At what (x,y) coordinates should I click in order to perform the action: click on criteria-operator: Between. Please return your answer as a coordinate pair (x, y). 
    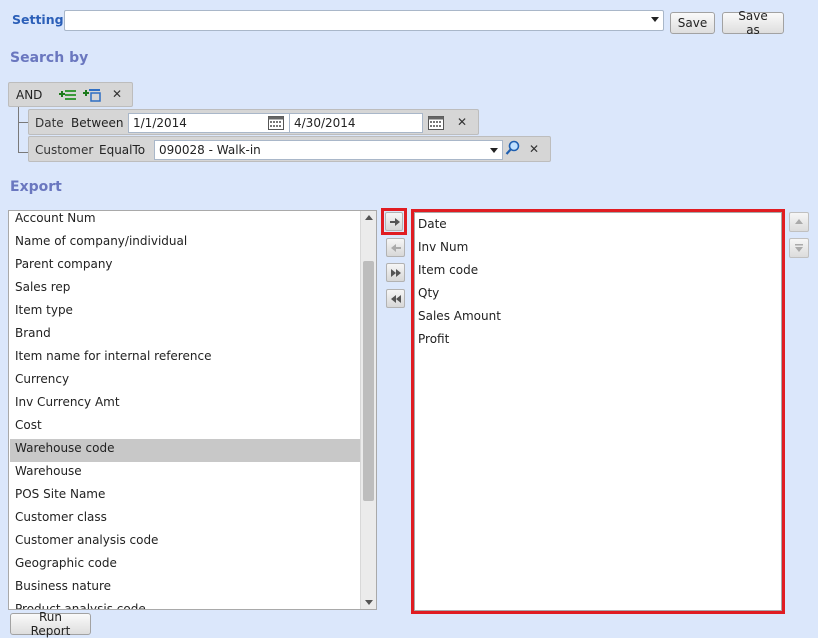
    Looking at the image, I should click on (97, 123).